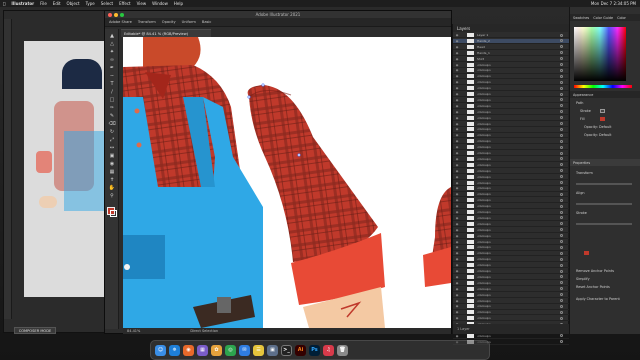  What do you see at coordinates (598, 299) in the screenshot?
I see `properties-apply-character: Apply Character to Parent` at bounding box center [598, 299].